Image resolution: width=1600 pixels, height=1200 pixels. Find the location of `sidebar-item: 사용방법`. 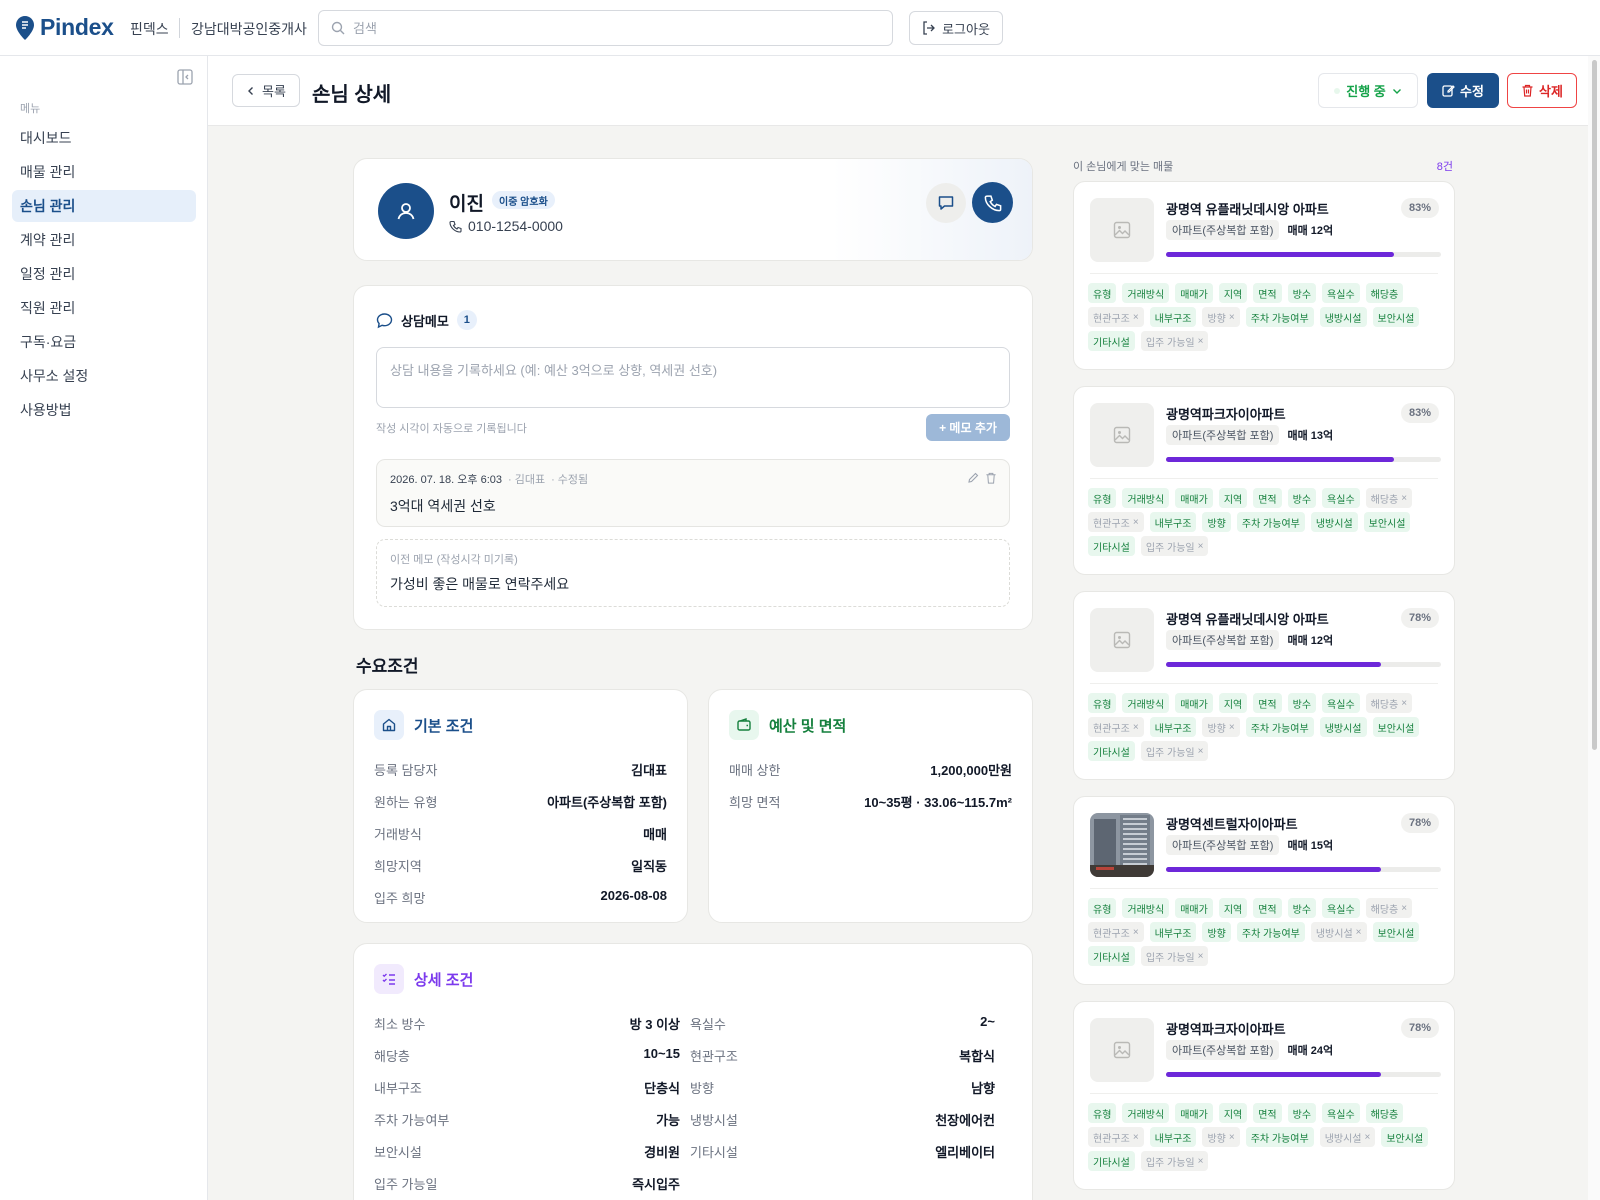

sidebar-item: 사용방법 is located at coordinates (104, 410).